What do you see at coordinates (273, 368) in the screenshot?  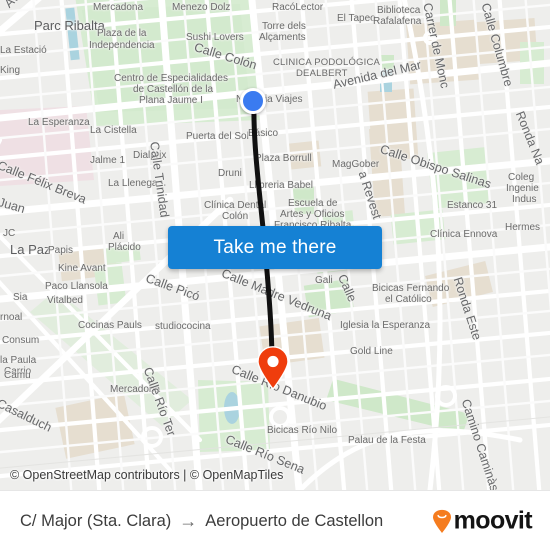 I see `destination-pin` at bounding box center [273, 368].